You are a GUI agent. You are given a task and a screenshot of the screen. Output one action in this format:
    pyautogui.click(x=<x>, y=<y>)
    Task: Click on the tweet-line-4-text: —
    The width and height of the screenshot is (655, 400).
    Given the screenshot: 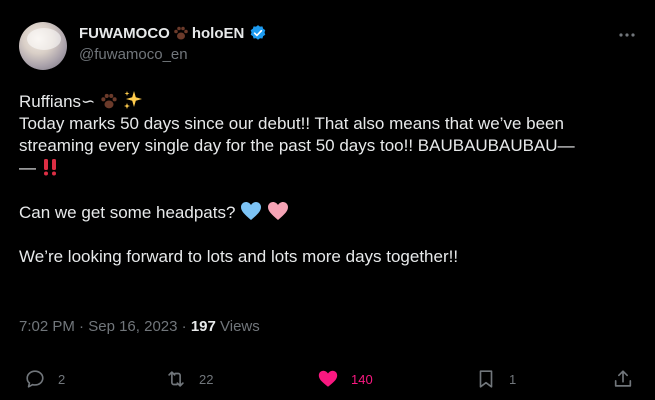 What is the action you would take?
    pyautogui.click(x=27, y=167)
    